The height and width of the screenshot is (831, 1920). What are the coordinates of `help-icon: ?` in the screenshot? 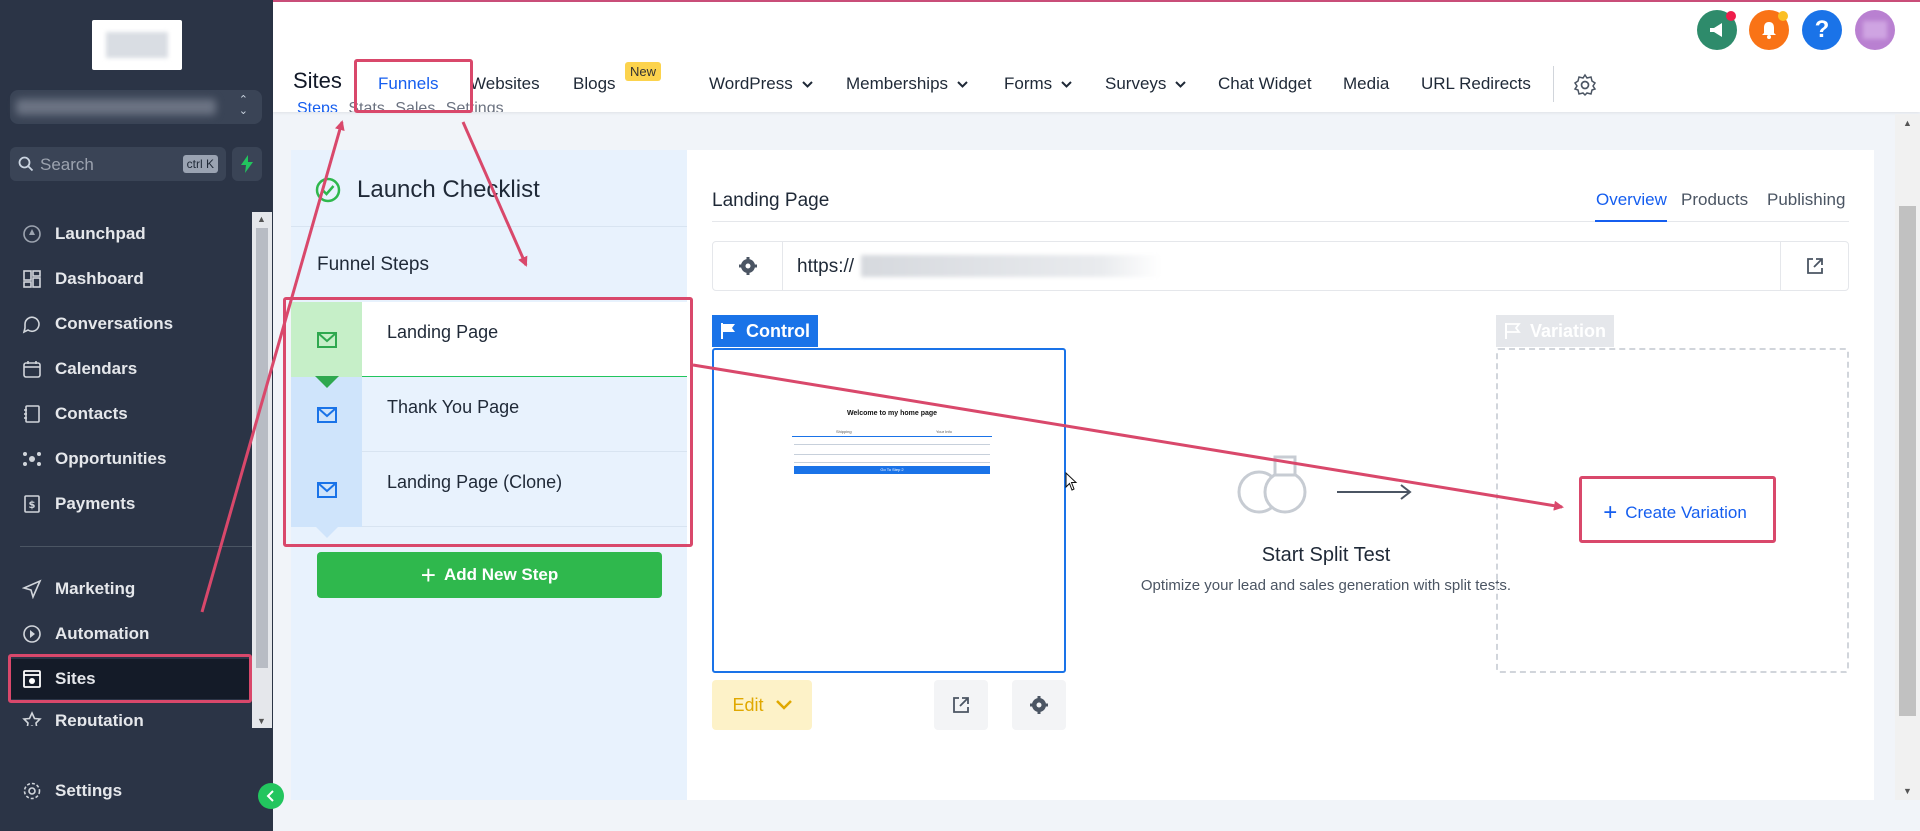 It's located at (1822, 29).